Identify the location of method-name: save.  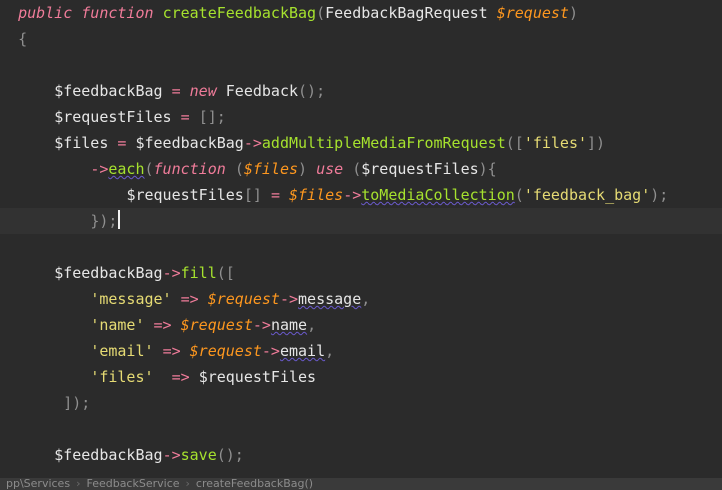
(198, 455).